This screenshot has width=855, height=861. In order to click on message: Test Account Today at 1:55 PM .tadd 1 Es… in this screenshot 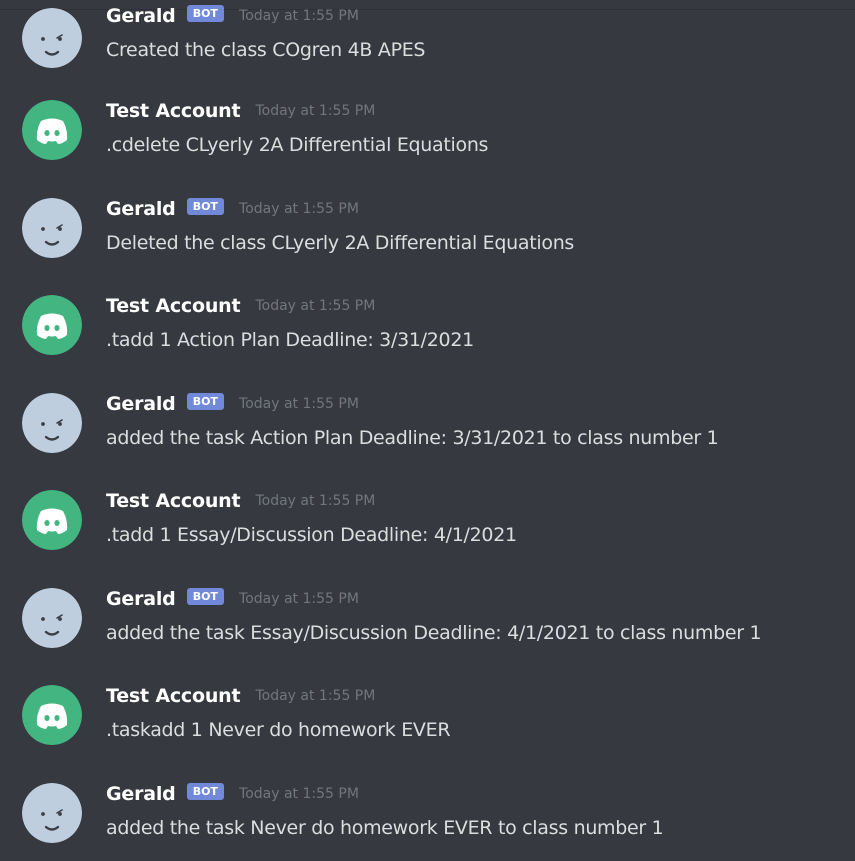, I will do `click(427, 535)`.